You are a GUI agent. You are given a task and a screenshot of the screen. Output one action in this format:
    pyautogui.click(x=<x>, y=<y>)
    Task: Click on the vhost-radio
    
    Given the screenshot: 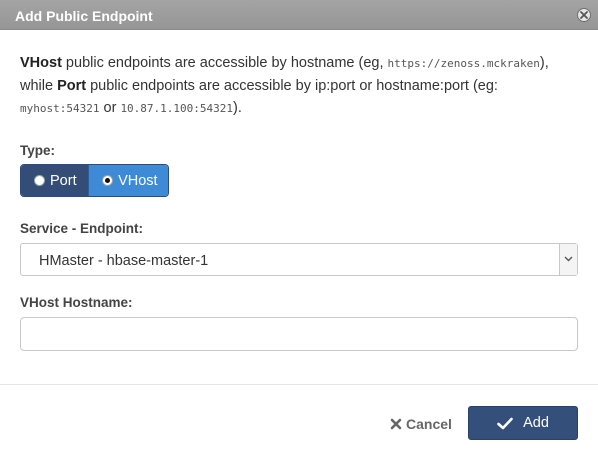 What is the action you would take?
    pyautogui.click(x=108, y=180)
    